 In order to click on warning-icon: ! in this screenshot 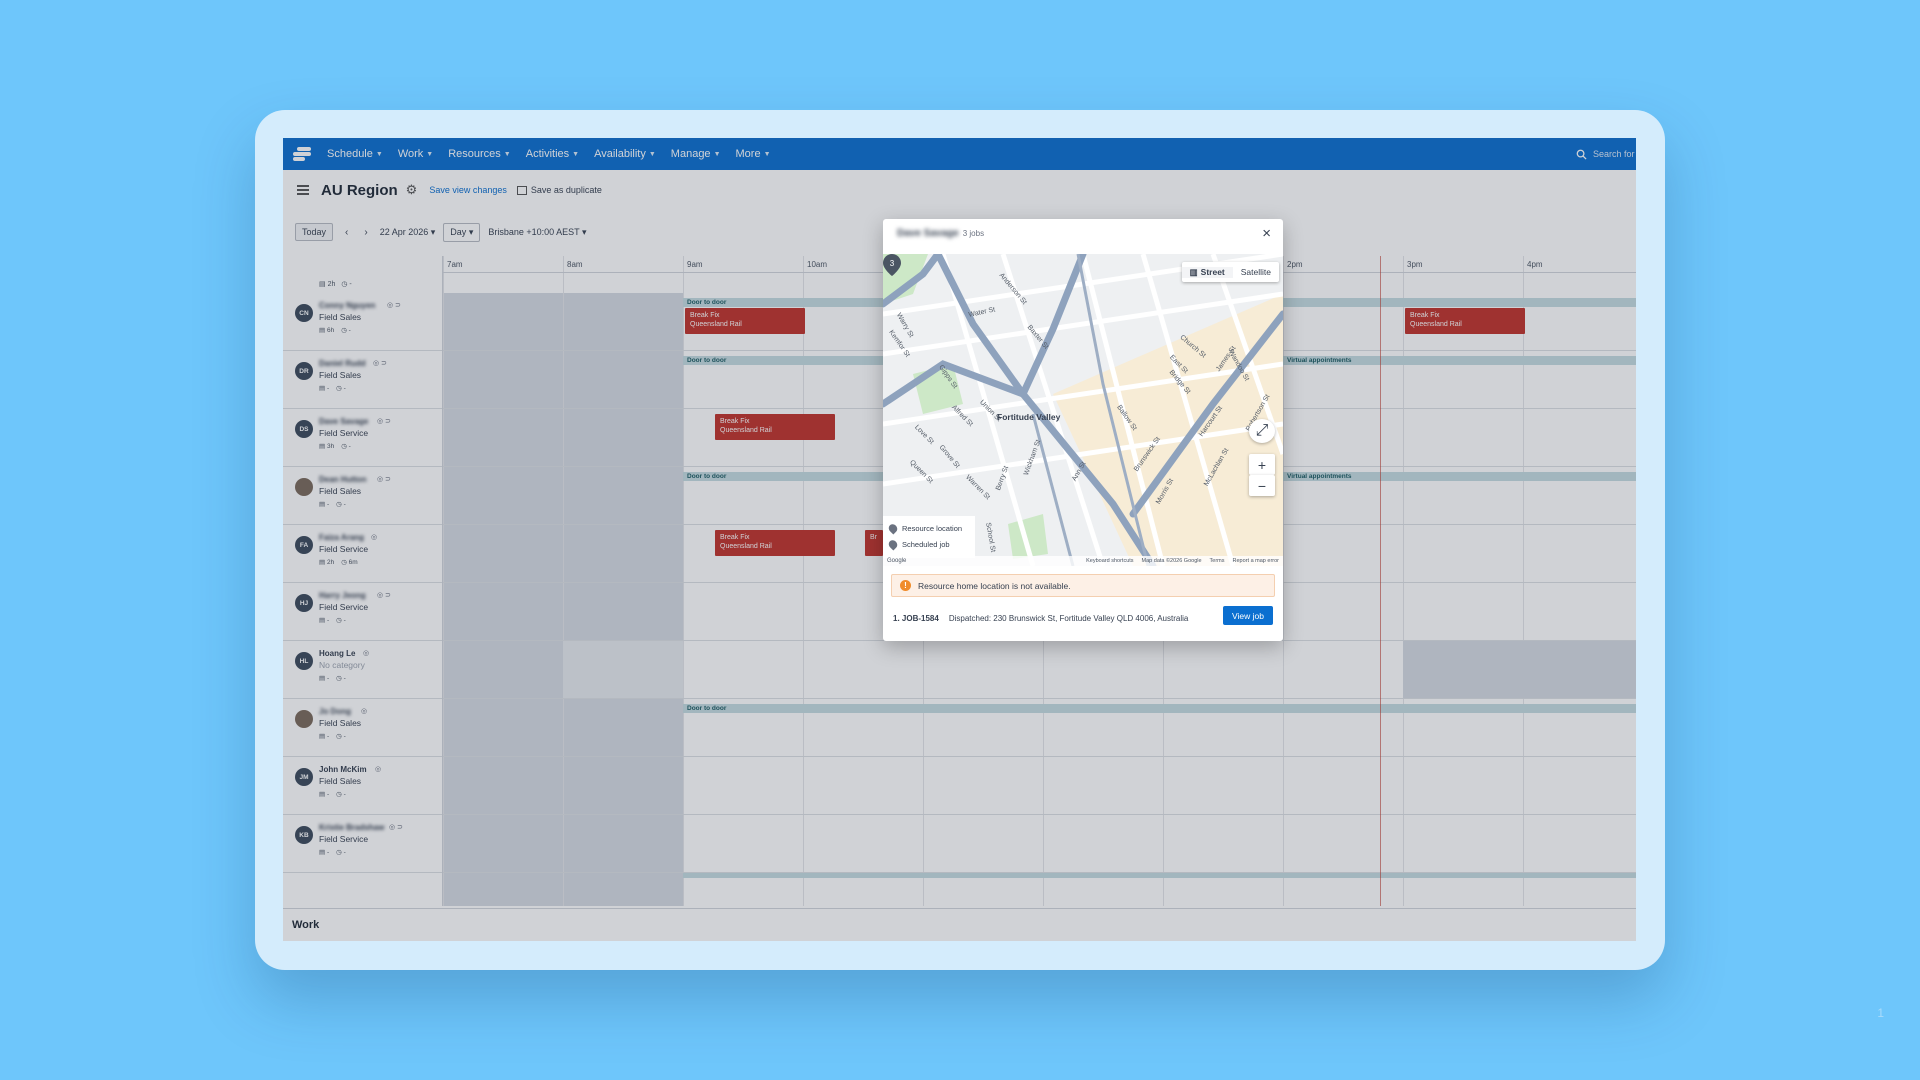, I will do `click(905, 585)`.